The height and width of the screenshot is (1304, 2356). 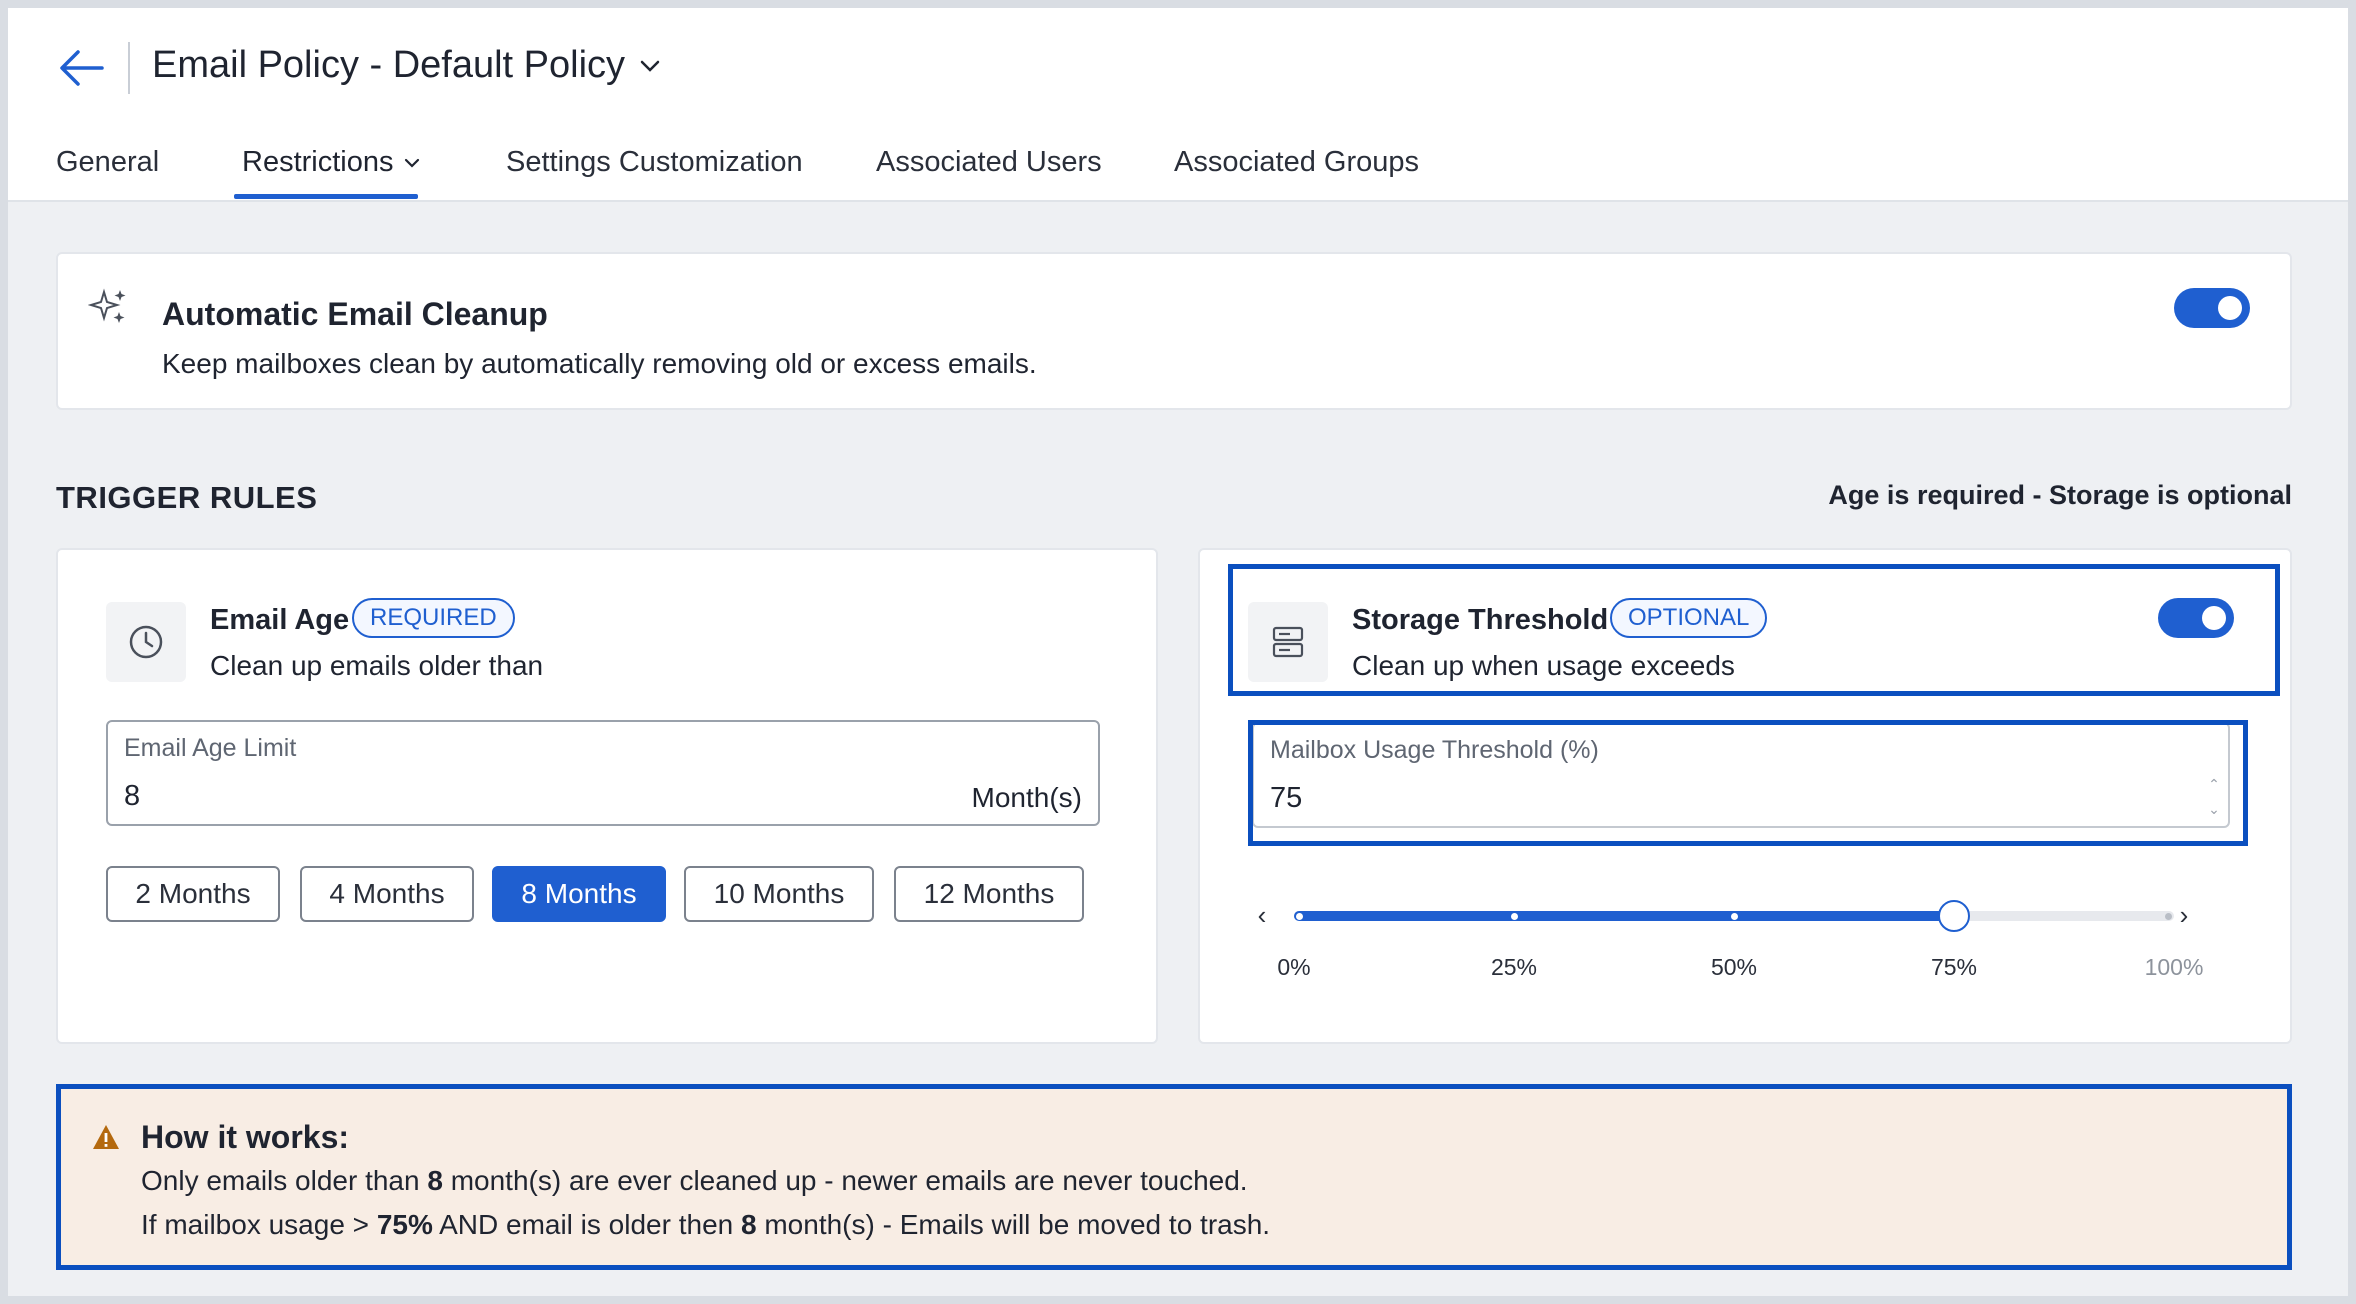 What do you see at coordinates (1262, 915) in the screenshot?
I see `slider-prev-icon: ‹` at bounding box center [1262, 915].